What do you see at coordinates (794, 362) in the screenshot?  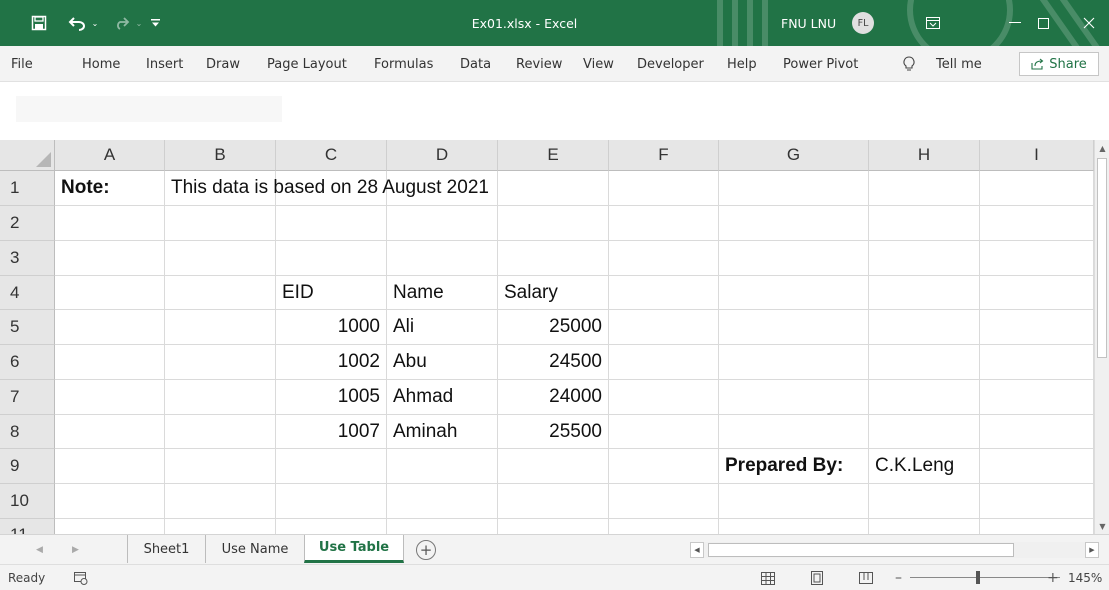 I see `grid-cell-g6` at bounding box center [794, 362].